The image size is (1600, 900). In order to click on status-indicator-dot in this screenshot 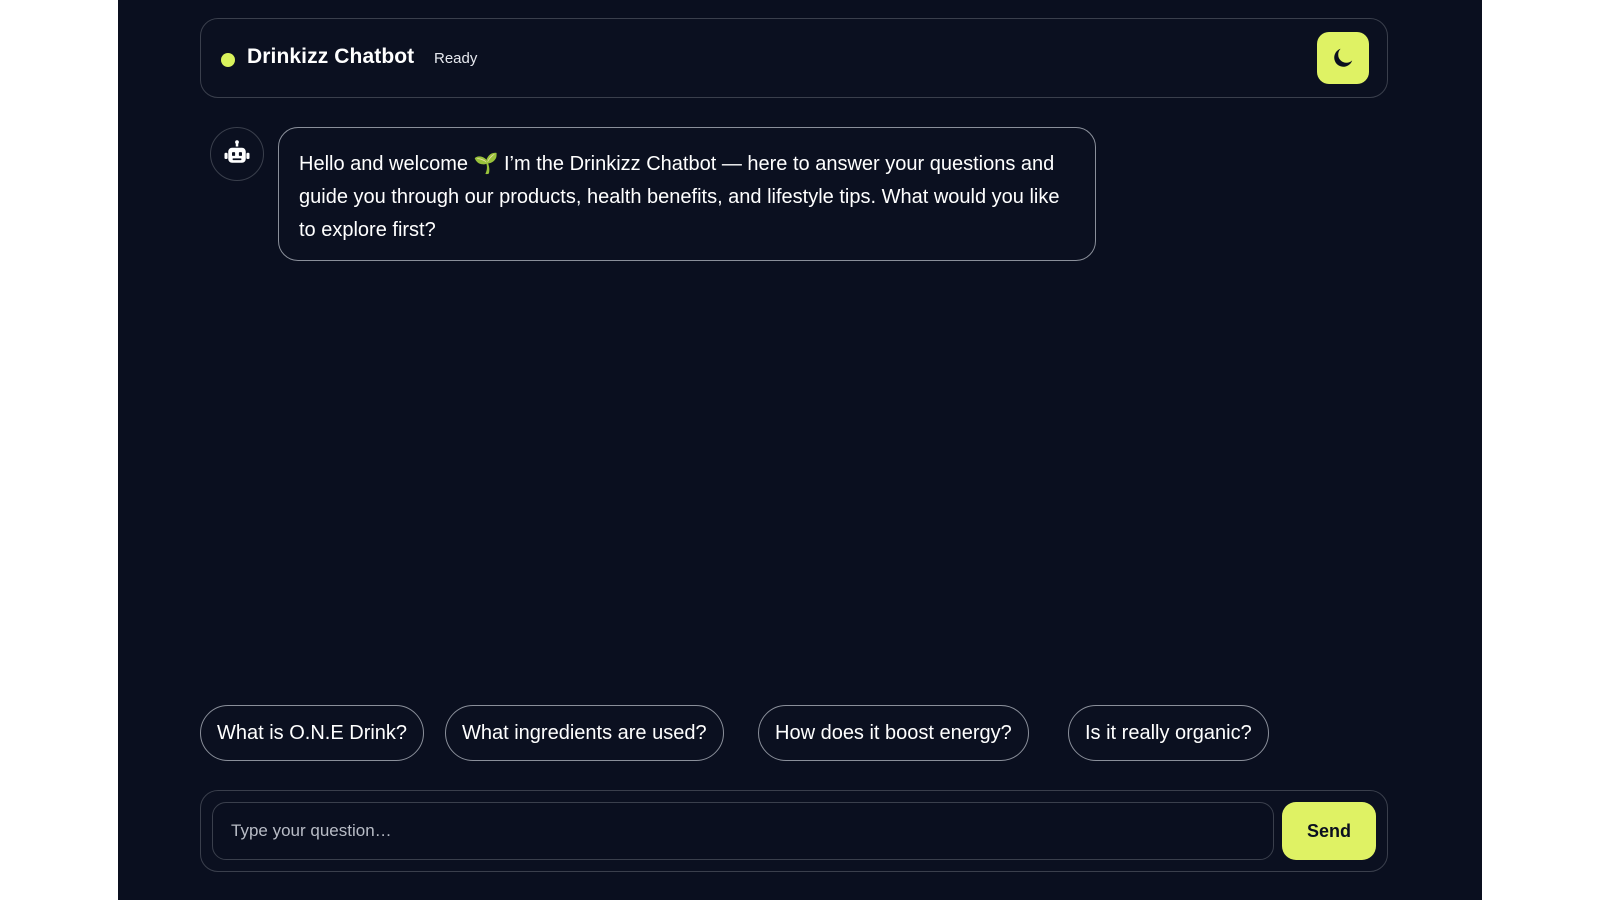, I will do `click(228, 60)`.